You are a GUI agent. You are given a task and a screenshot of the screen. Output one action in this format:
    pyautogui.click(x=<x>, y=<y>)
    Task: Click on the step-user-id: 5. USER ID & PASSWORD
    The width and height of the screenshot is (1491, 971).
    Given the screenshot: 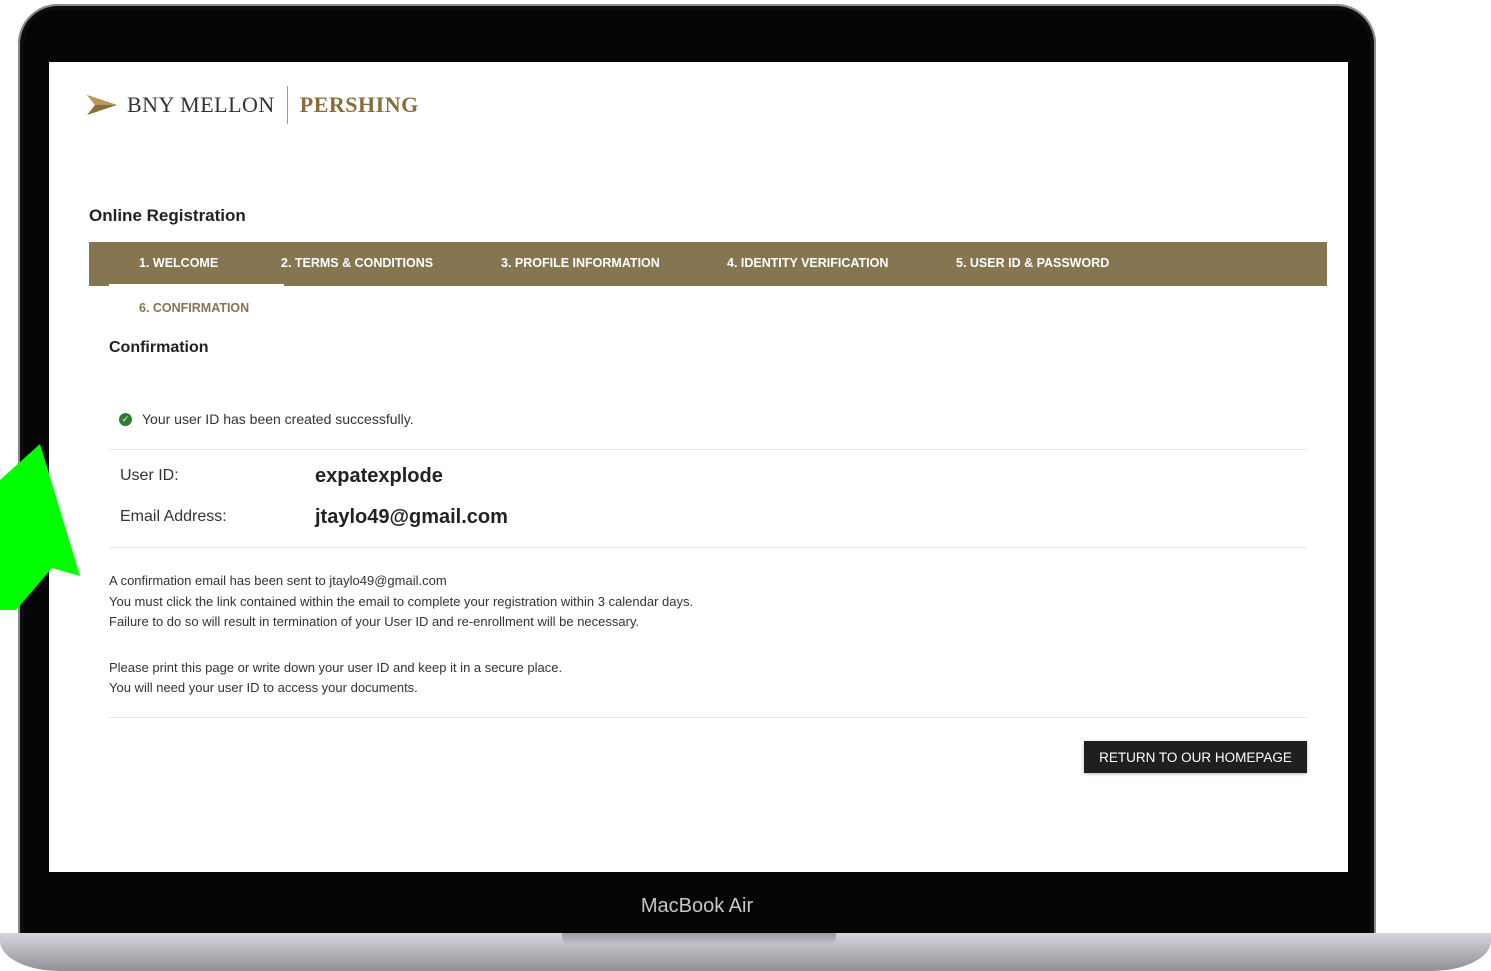 What is the action you would take?
    pyautogui.click(x=1032, y=264)
    